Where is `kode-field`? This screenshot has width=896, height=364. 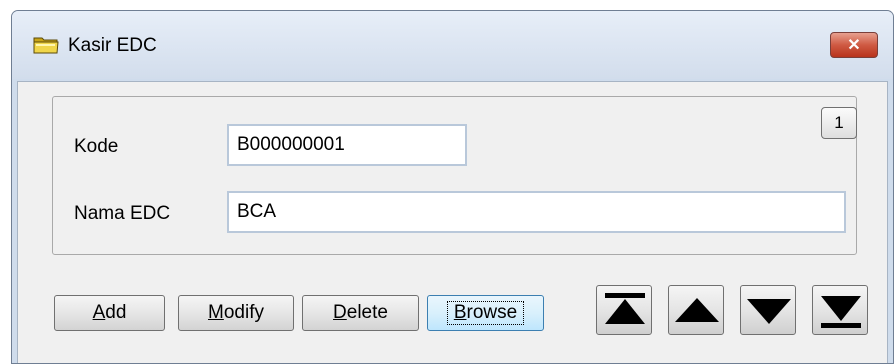
kode-field is located at coordinates (347, 145).